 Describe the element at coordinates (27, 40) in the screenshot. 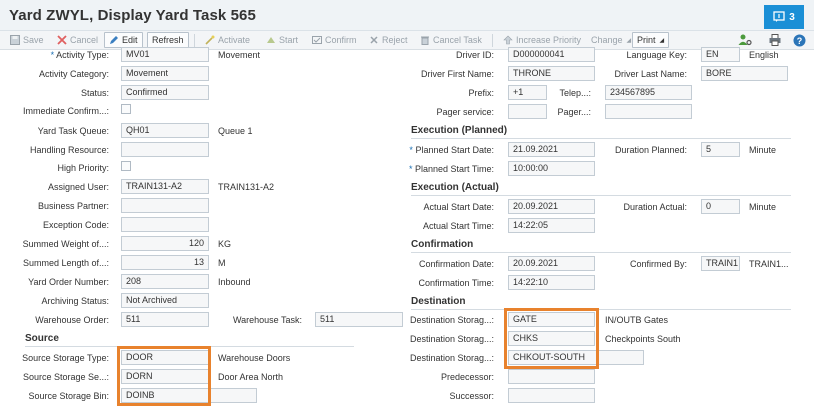

I see `save-button: Save` at that location.